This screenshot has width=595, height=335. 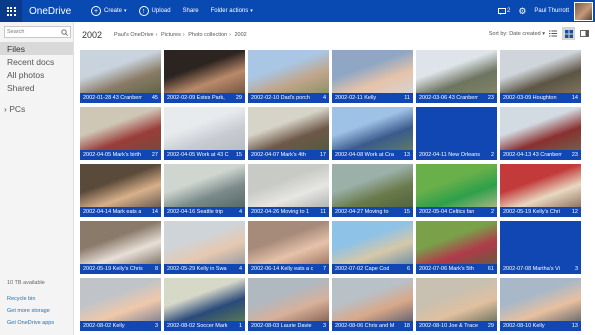 I want to click on item-count: 13, so click(x=574, y=326).